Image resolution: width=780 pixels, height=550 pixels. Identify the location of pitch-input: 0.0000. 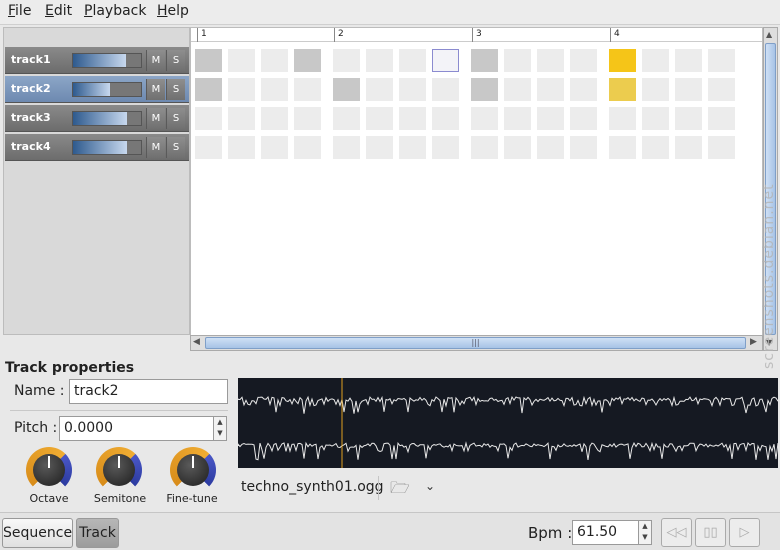
(136, 428).